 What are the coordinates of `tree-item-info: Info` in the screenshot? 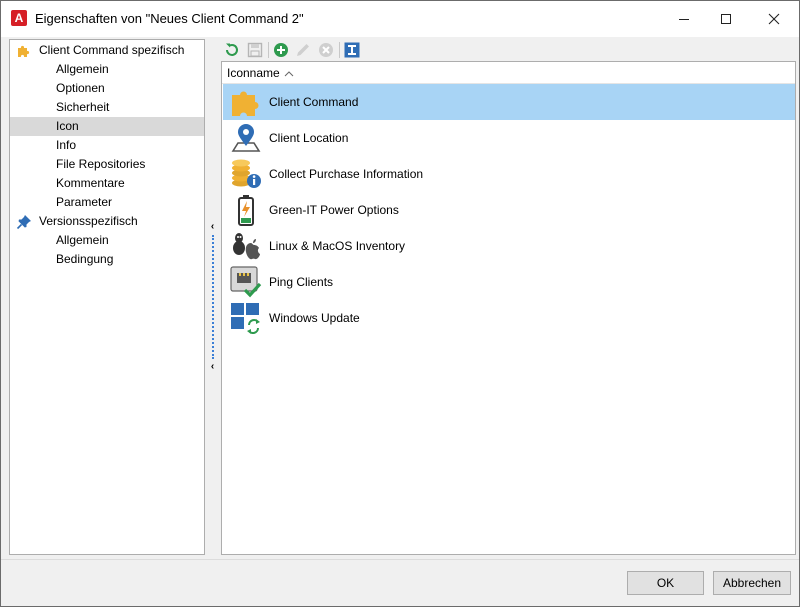 It's located at (107, 145).